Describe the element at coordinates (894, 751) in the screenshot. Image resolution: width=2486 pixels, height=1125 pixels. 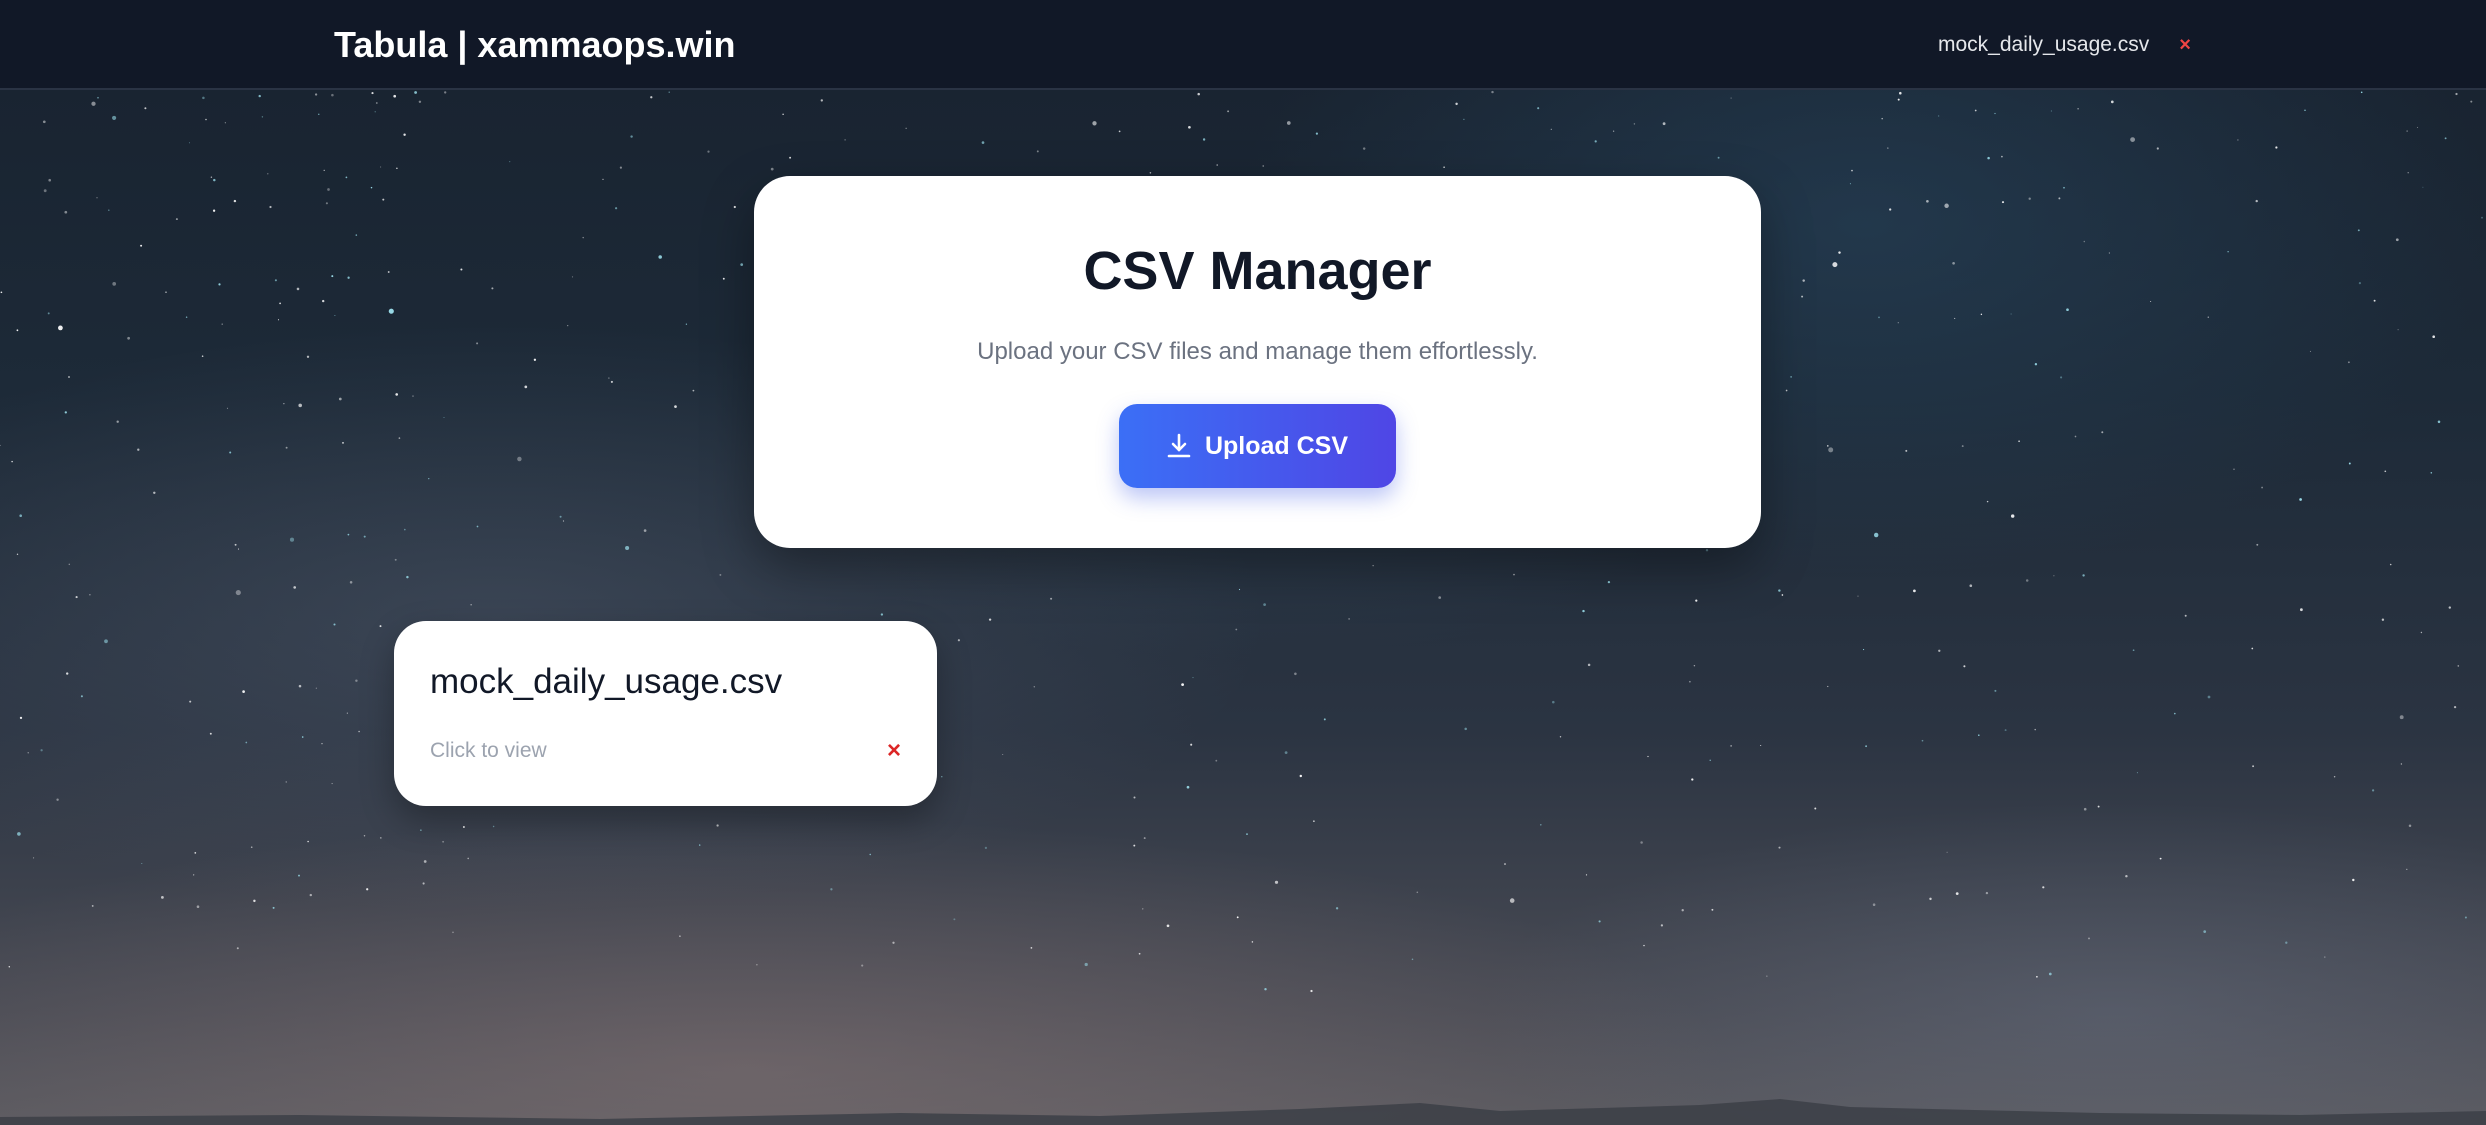
I see `delete-file-icon: ×` at that location.